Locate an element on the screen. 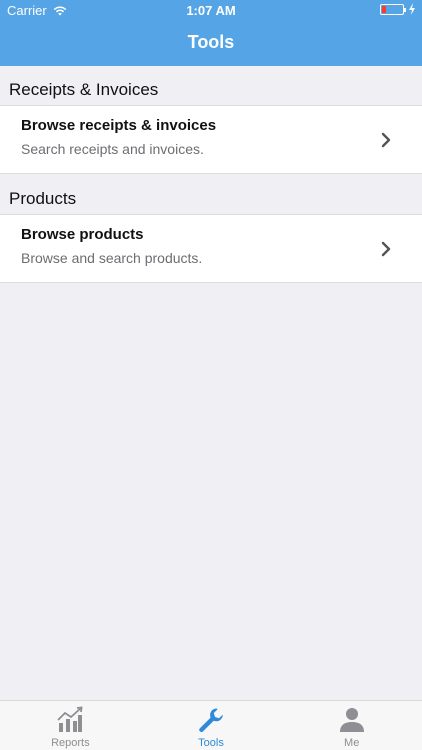 The height and width of the screenshot is (750, 422). section-header-receipts: Receipts & Invoices is located at coordinates (84, 89).